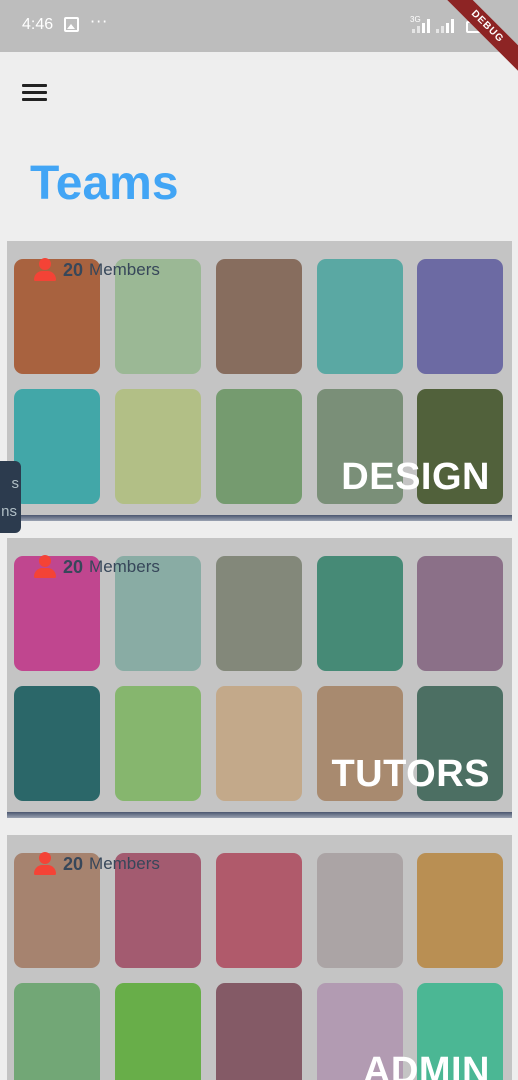 The width and height of the screenshot is (518, 1080). I want to click on side-tab-line2: ns, so click(9, 511).